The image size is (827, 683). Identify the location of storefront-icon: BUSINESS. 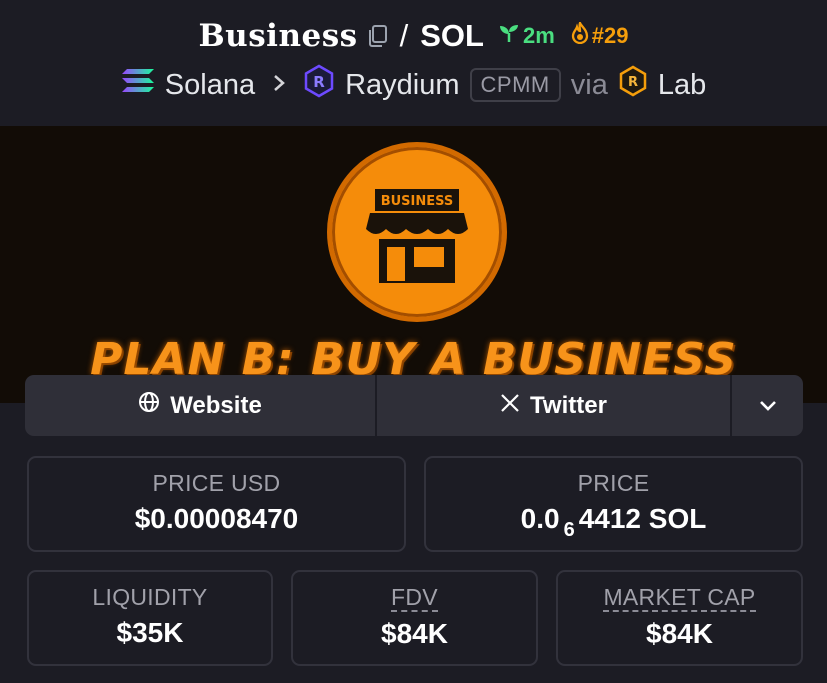
(417, 236).